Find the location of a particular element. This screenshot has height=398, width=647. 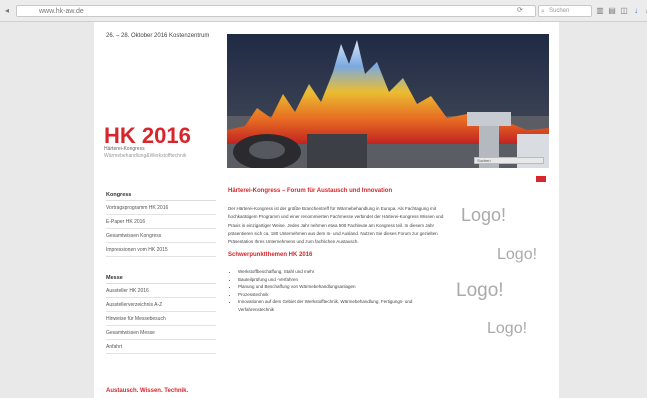

pocket-icon: ◫ is located at coordinates (624, 10).